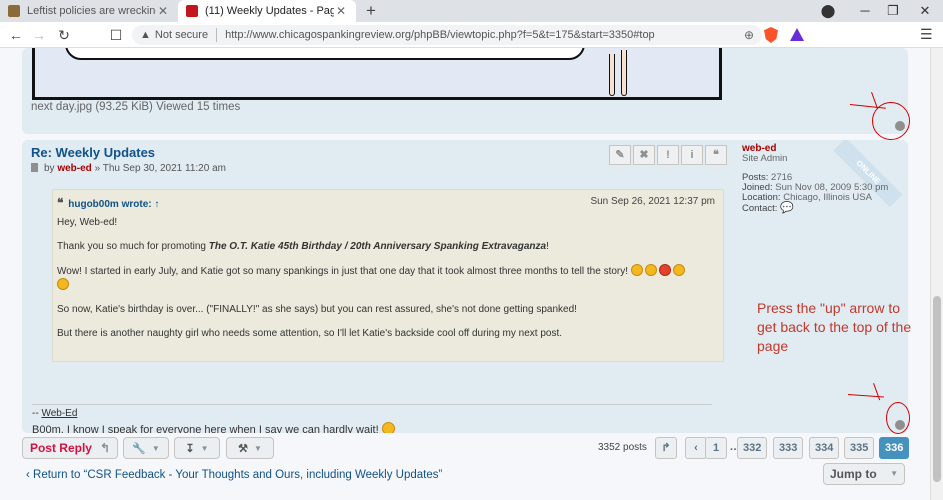  Describe the element at coordinates (771, 35) in the screenshot. I see `brave-shield-icon` at that location.